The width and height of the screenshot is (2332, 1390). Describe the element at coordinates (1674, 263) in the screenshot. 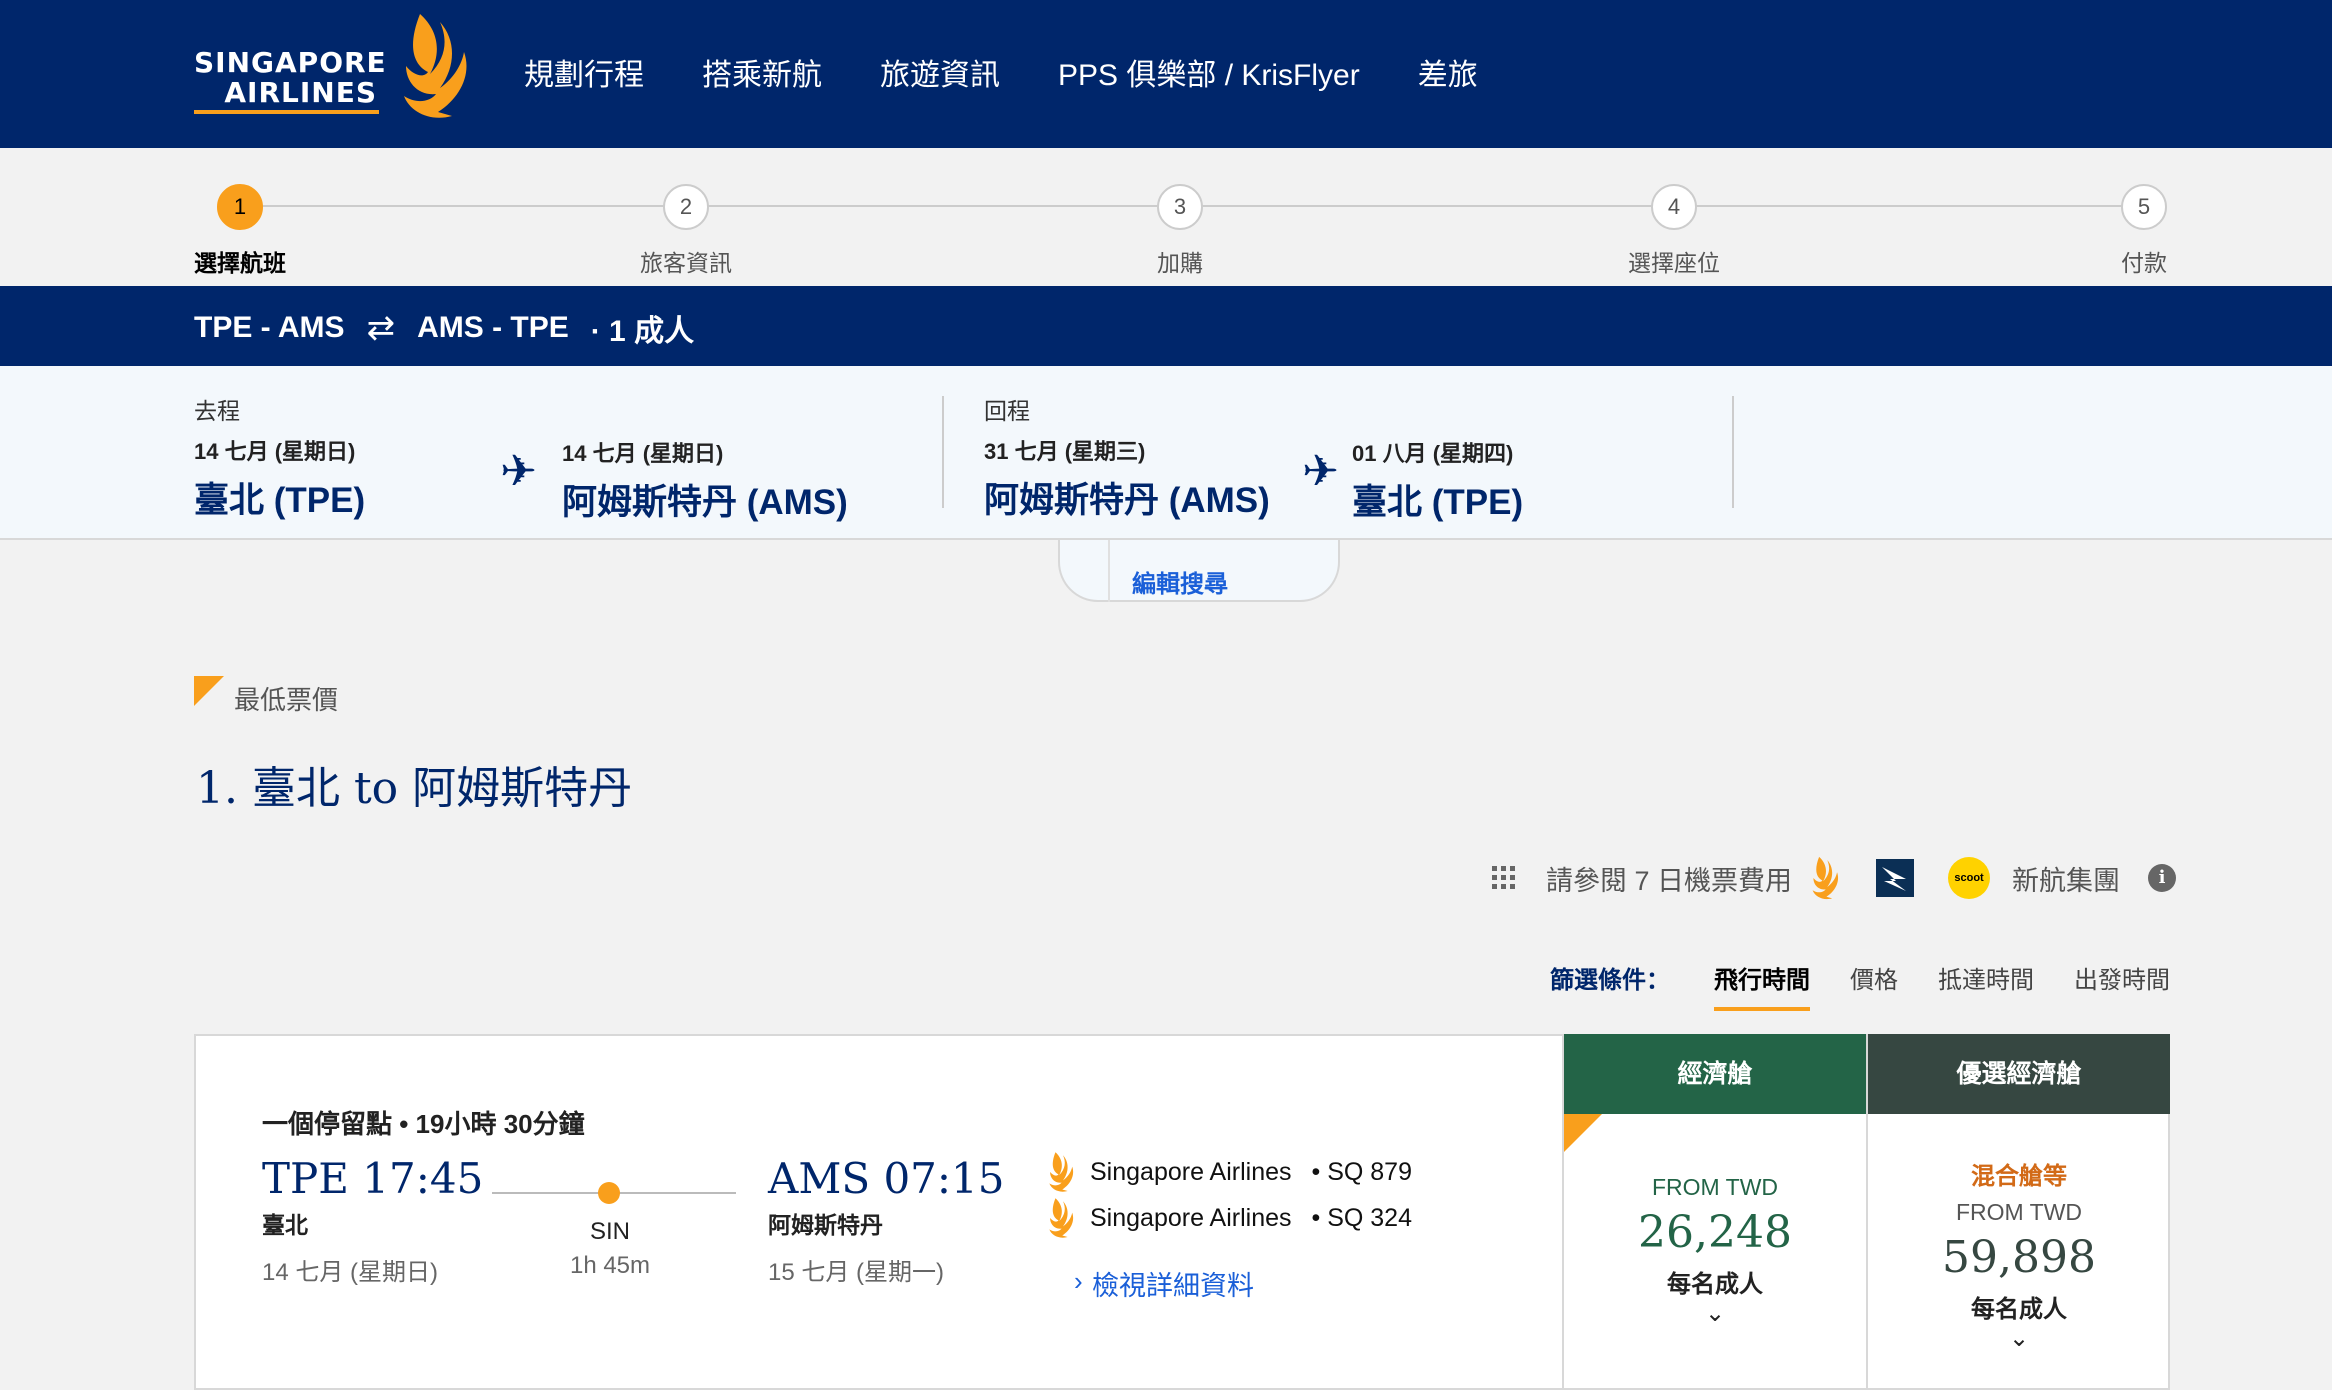

I see `step-label: 選擇座位` at that location.